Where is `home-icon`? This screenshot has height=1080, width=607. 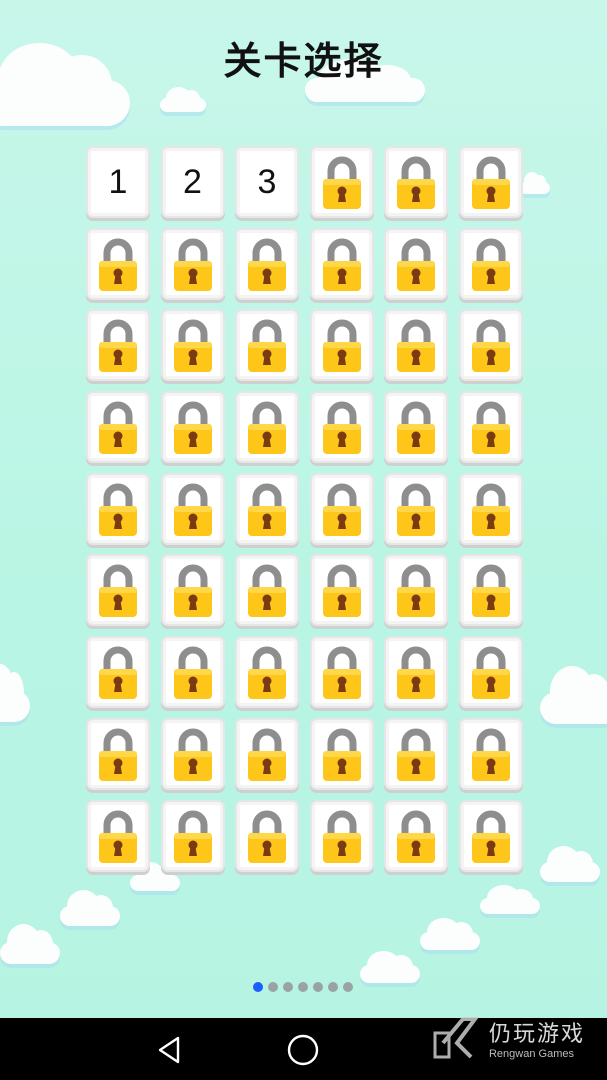 home-icon is located at coordinates (303, 1050).